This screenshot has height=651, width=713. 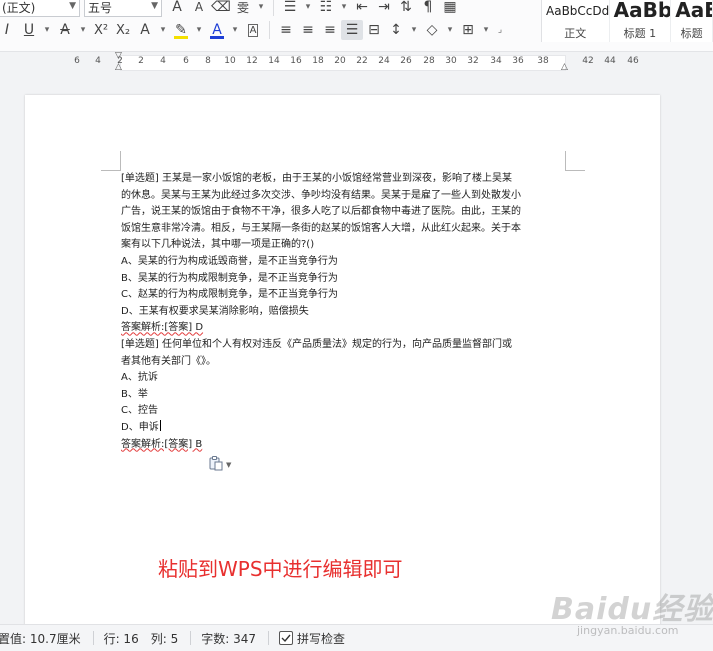 I want to click on doc-line: A、吴某的行为构成诋毁商誉，是不正当竞争行为, so click(x=229, y=261).